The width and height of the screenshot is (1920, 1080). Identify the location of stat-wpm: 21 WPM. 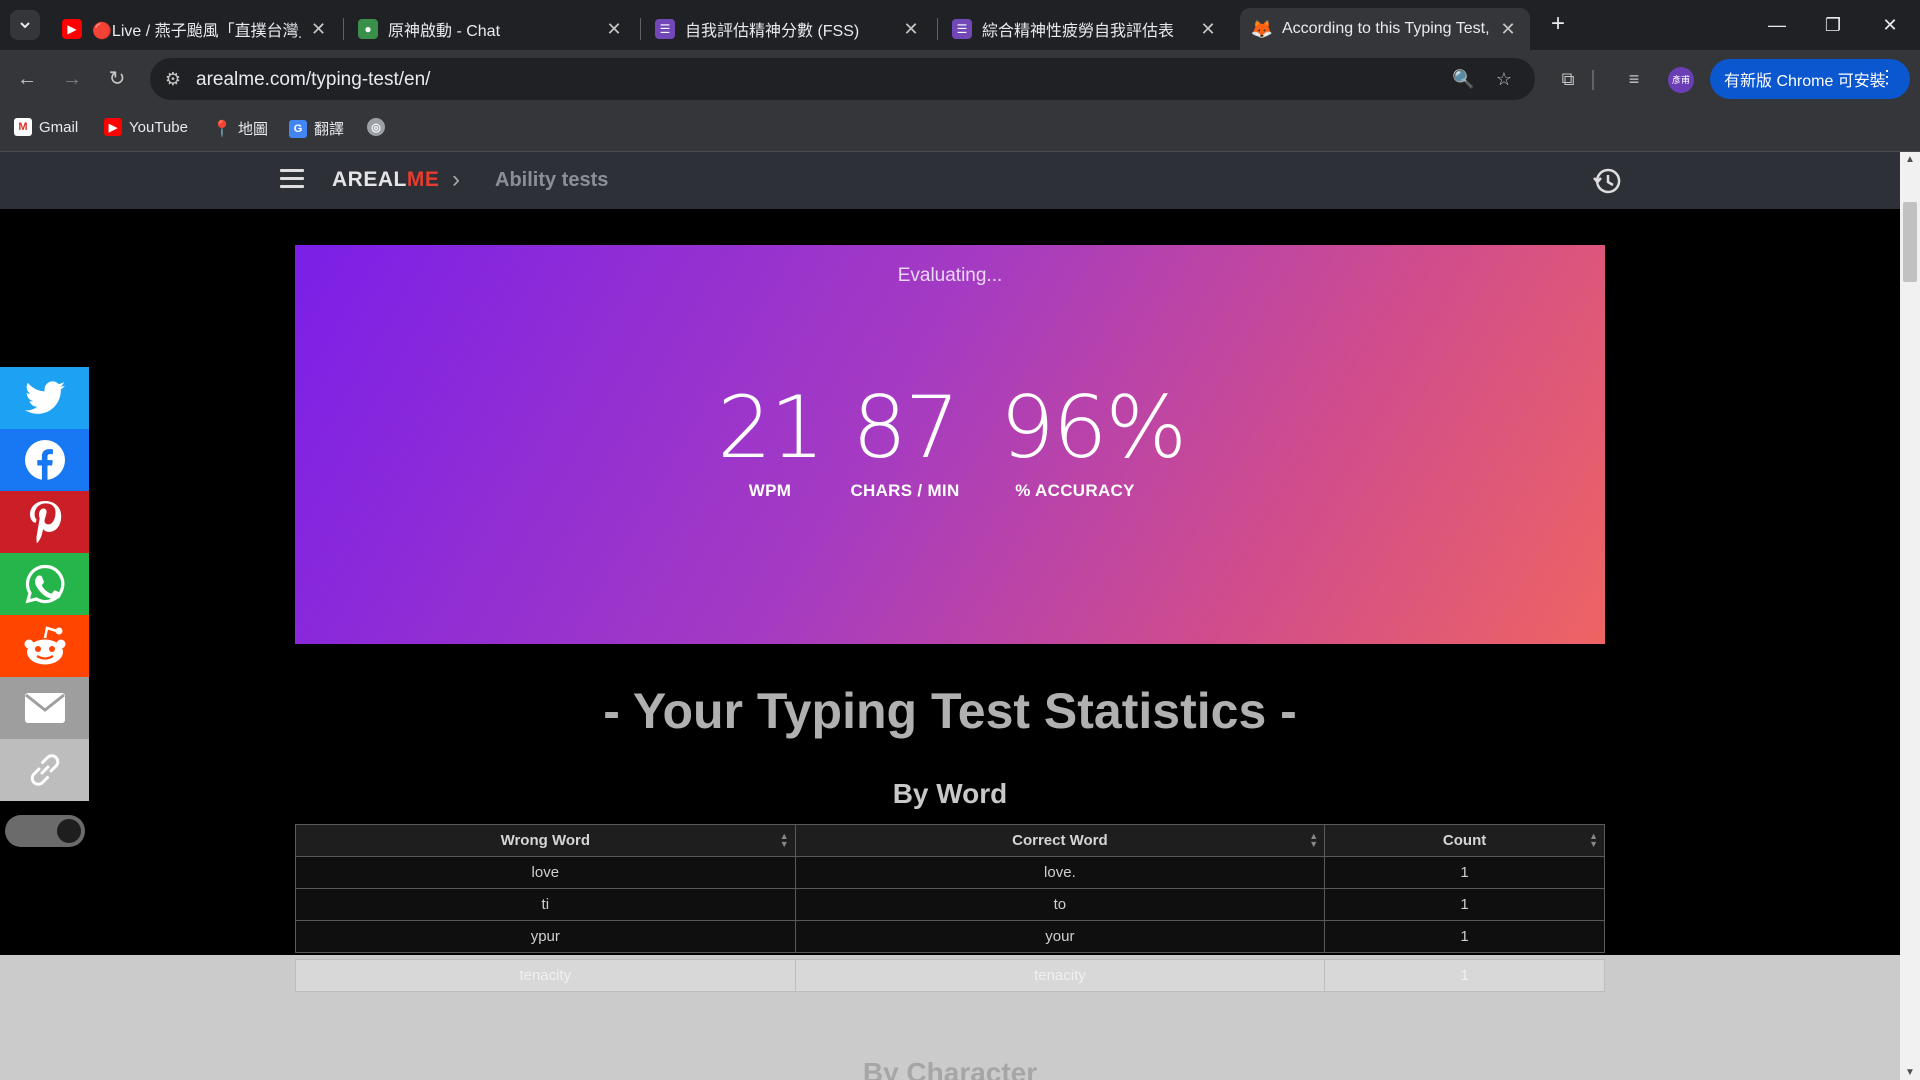
(770, 443).